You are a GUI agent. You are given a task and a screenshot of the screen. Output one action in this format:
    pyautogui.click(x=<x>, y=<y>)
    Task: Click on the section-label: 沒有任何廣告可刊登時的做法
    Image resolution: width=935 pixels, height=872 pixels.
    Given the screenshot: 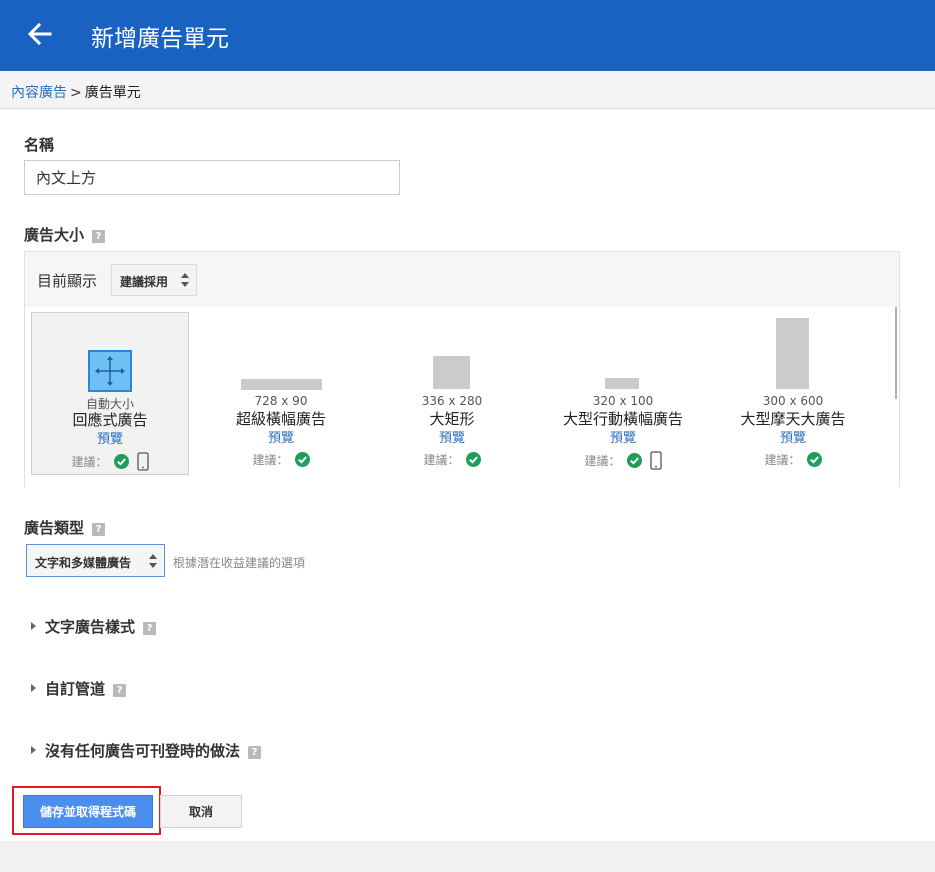 What is the action you would take?
    pyautogui.click(x=143, y=751)
    